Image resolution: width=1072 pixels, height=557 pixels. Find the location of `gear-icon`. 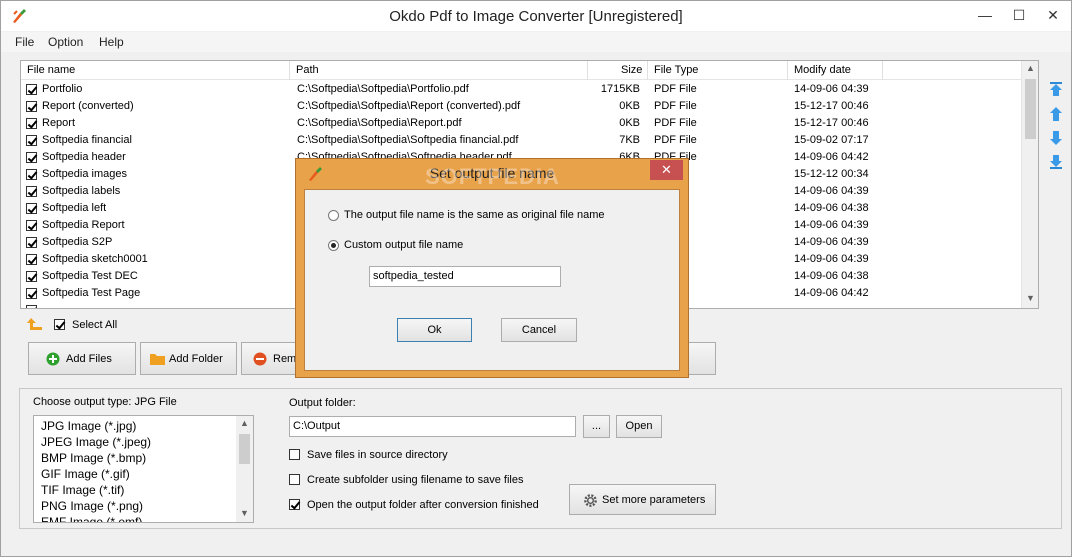

gear-icon is located at coordinates (590, 500).